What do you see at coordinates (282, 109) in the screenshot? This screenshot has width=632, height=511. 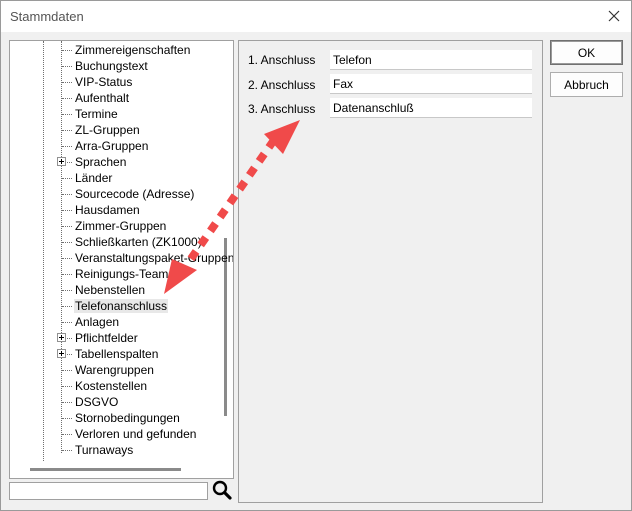 I see `anschluss-3-label: 3. Anschluss` at bounding box center [282, 109].